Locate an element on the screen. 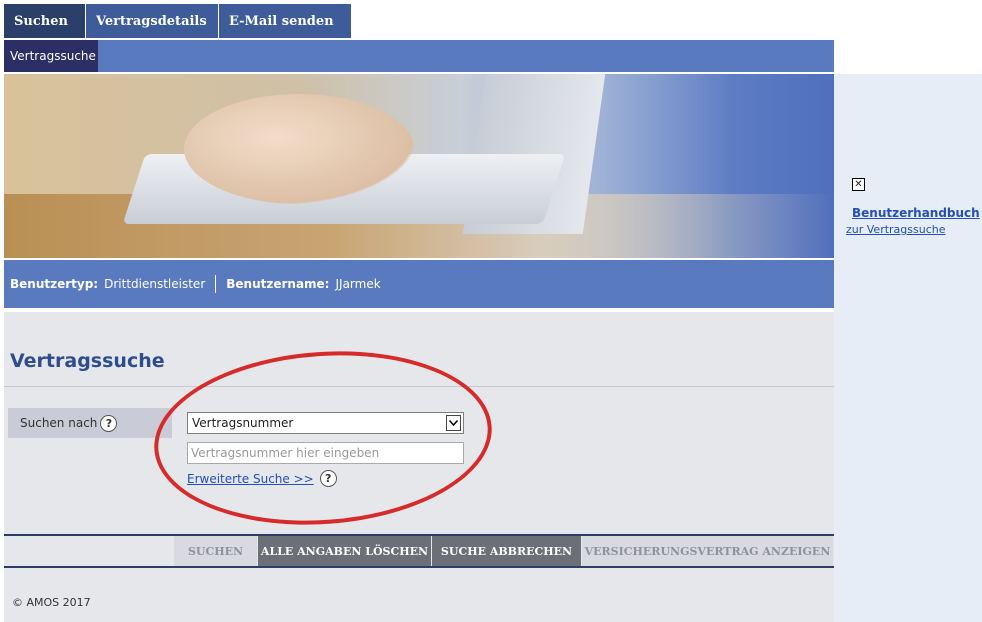 The height and width of the screenshot is (622, 982). red-annotation-ellipse is located at coordinates (323, 438).